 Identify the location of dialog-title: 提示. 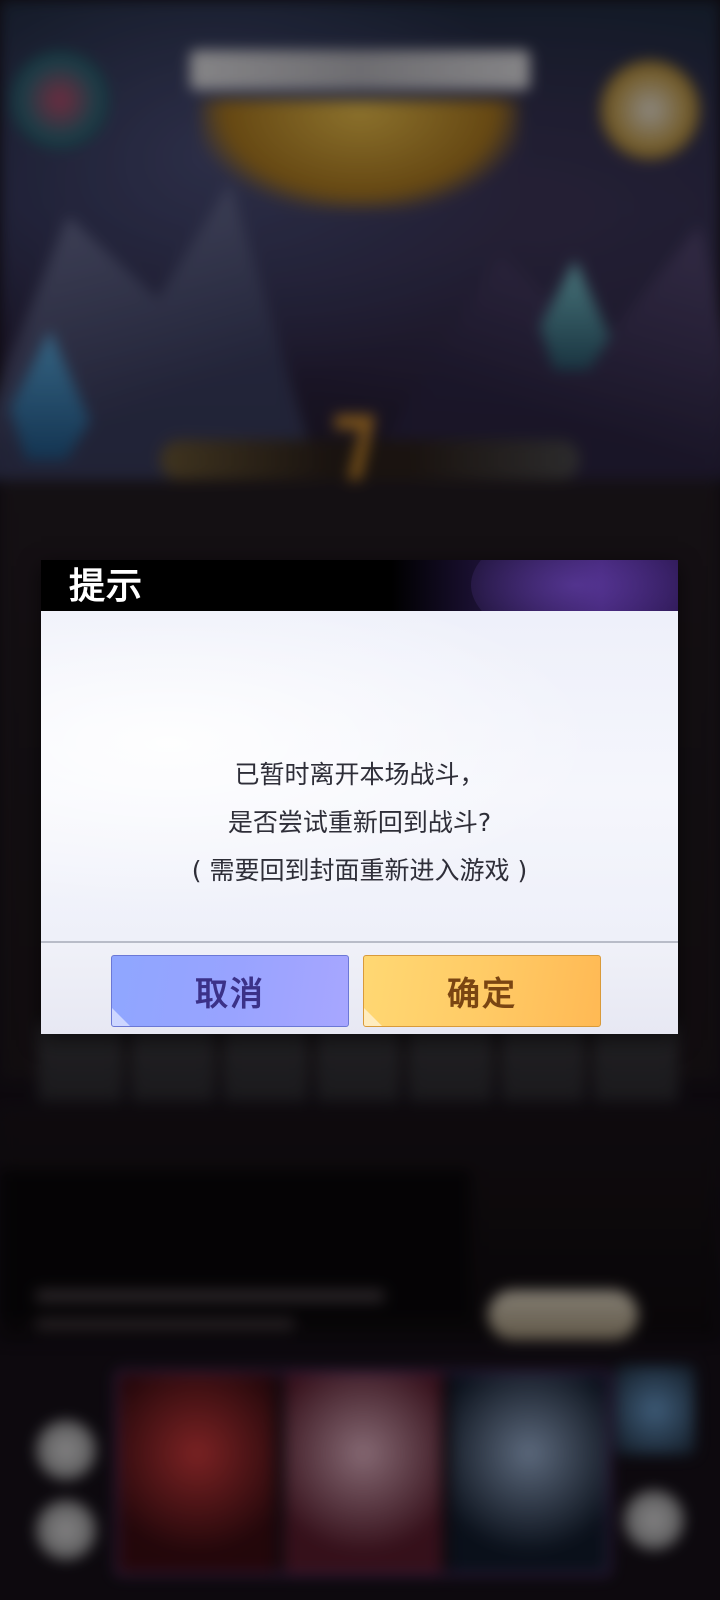
(106, 586).